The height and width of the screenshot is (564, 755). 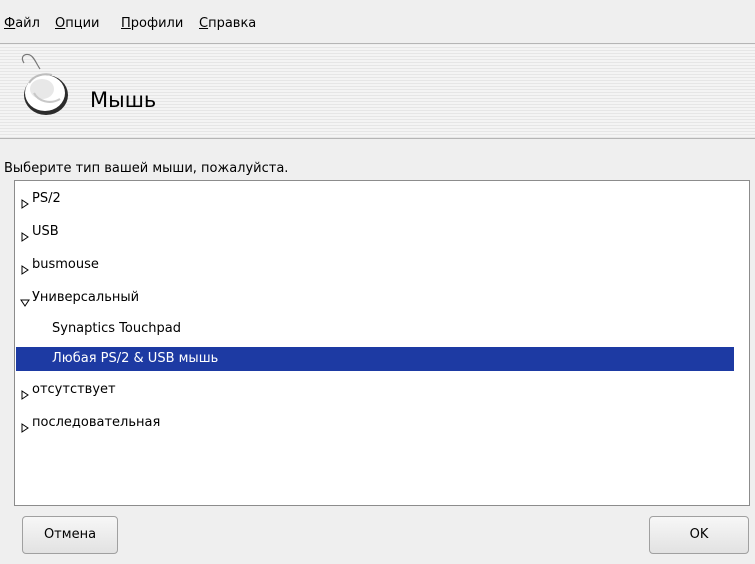 What do you see at coordinates (375, 232) in the screenshot?
I see `tree-item-usb: USB` at bounding box center [375, 232].